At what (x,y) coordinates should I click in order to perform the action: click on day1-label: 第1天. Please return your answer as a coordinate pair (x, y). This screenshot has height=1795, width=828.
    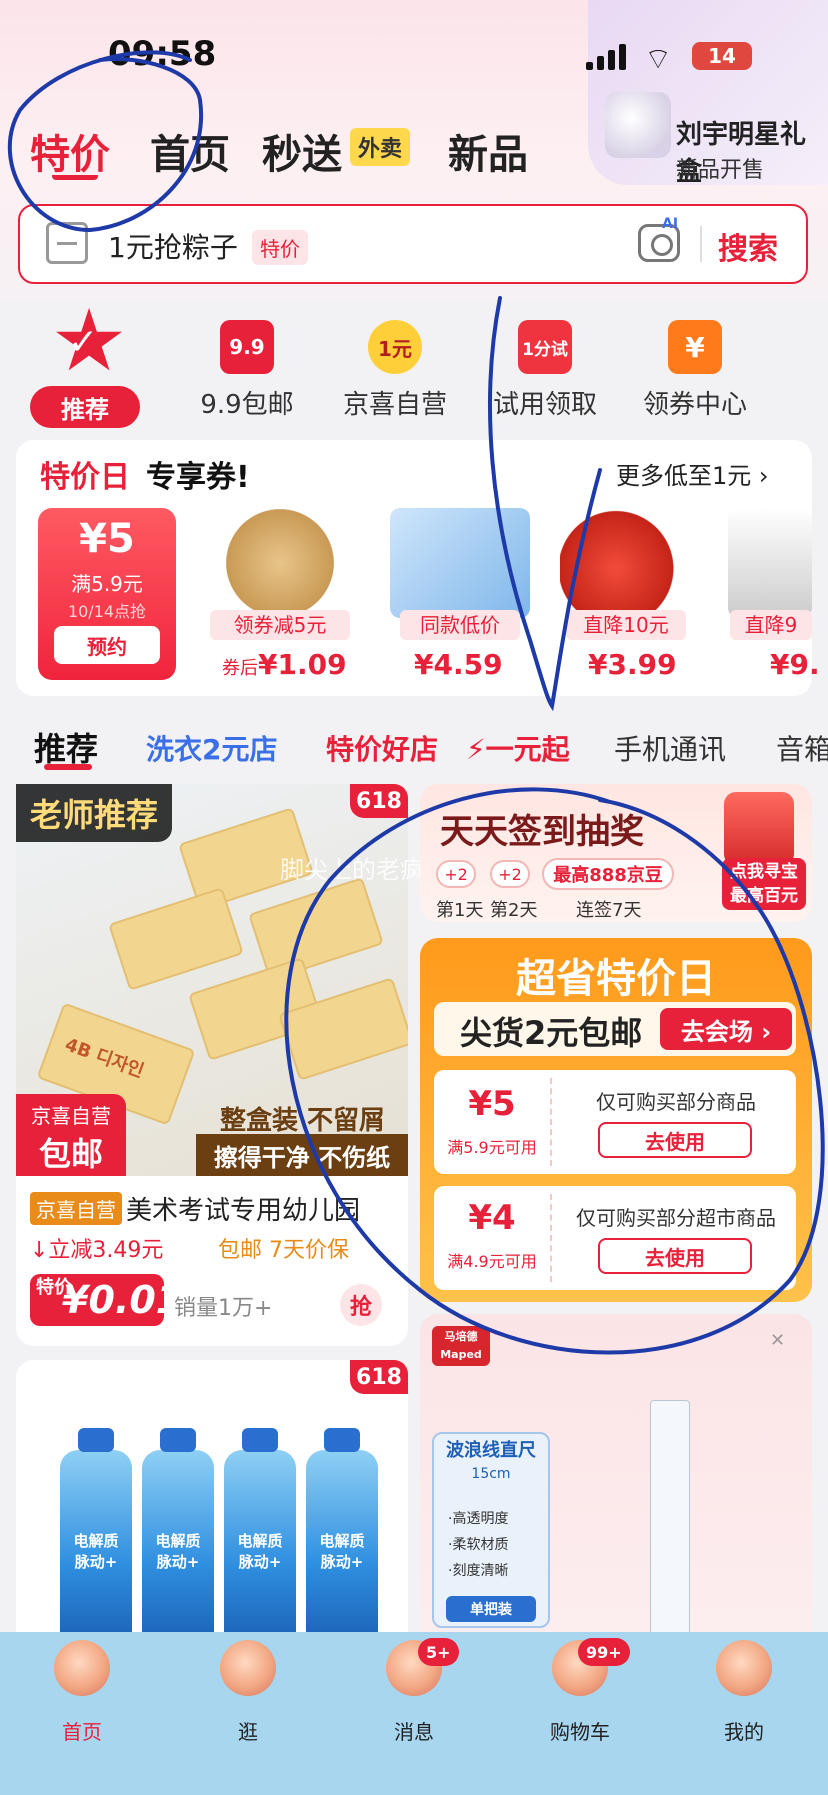
    Looking at the image, I should click on (460, 910).